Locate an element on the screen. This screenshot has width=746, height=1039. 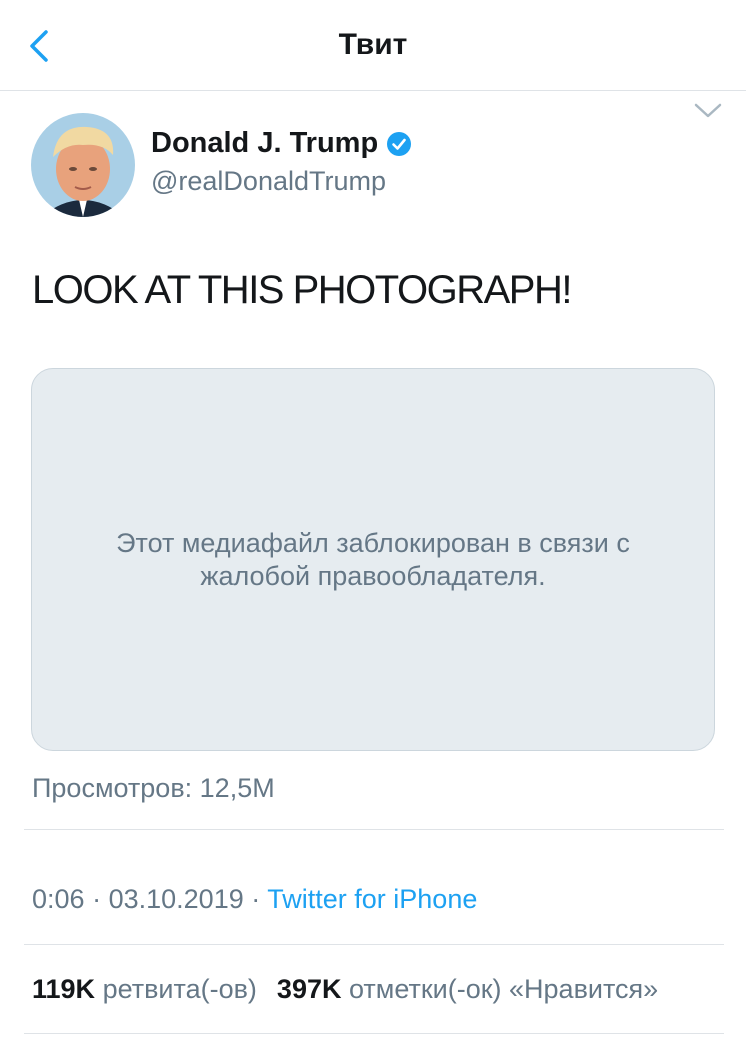
tweet-source-link: Twitter for iPhone is located at coordinates (372, 899).